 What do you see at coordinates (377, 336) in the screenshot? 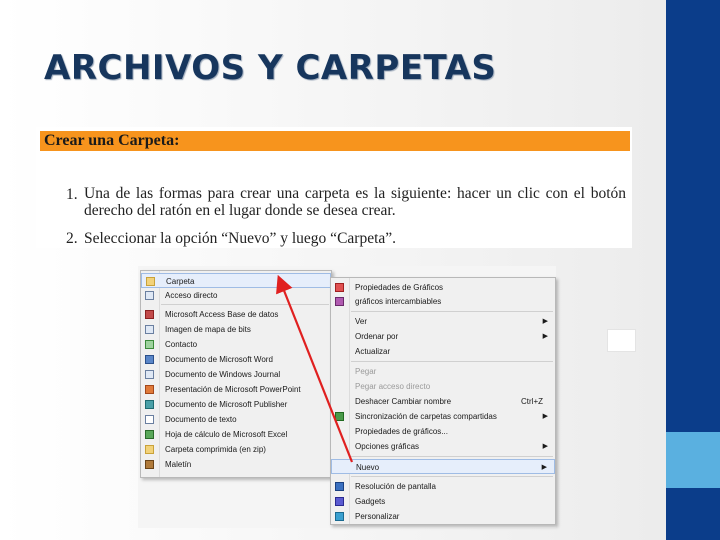
I see `menu-item-label: Ordenar por` at bounding box center [377, 336].